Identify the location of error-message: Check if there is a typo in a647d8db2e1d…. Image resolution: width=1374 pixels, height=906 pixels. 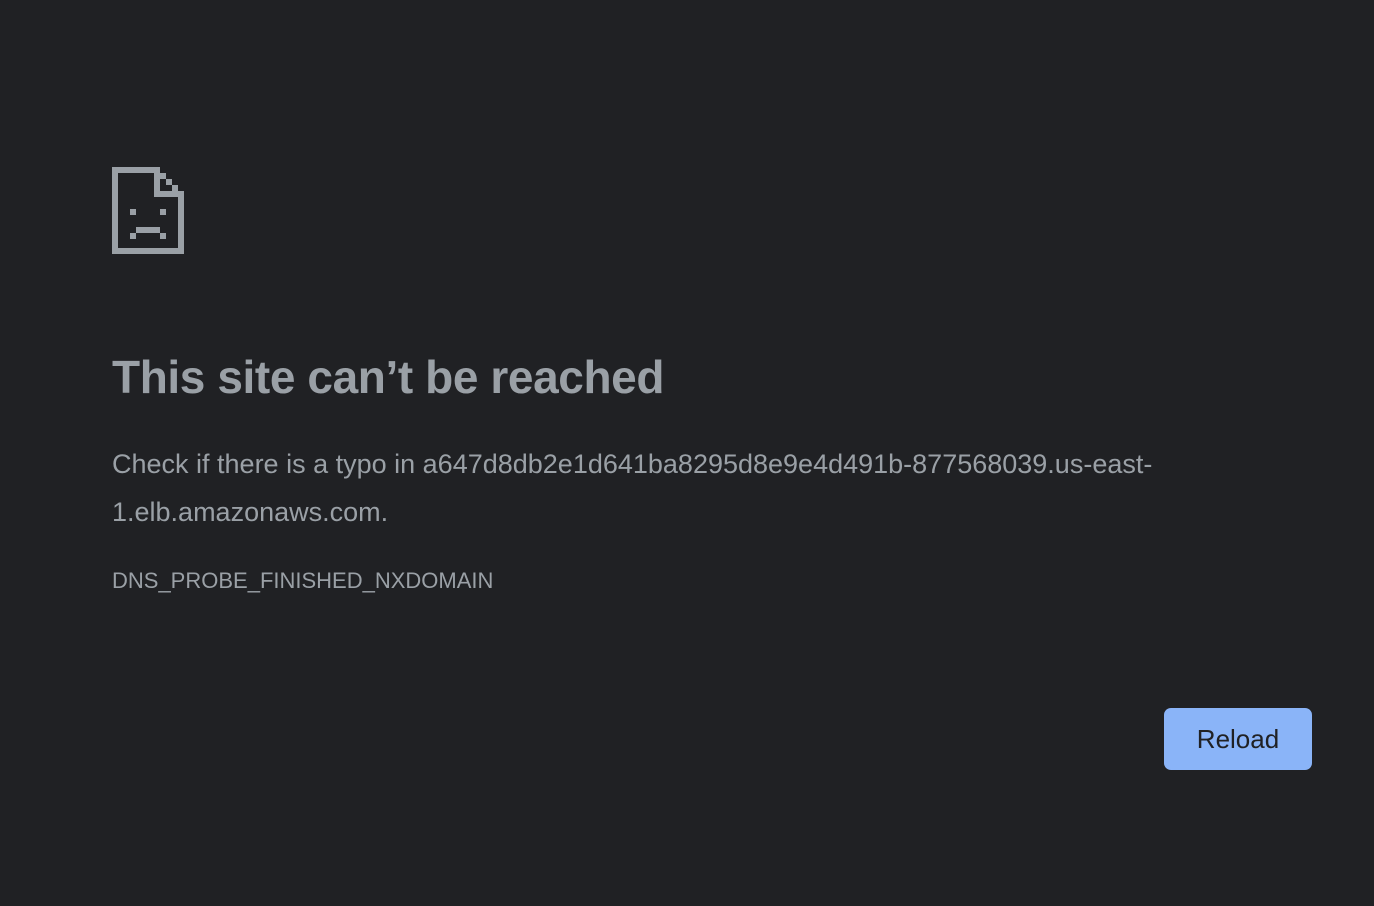
(692, 488).